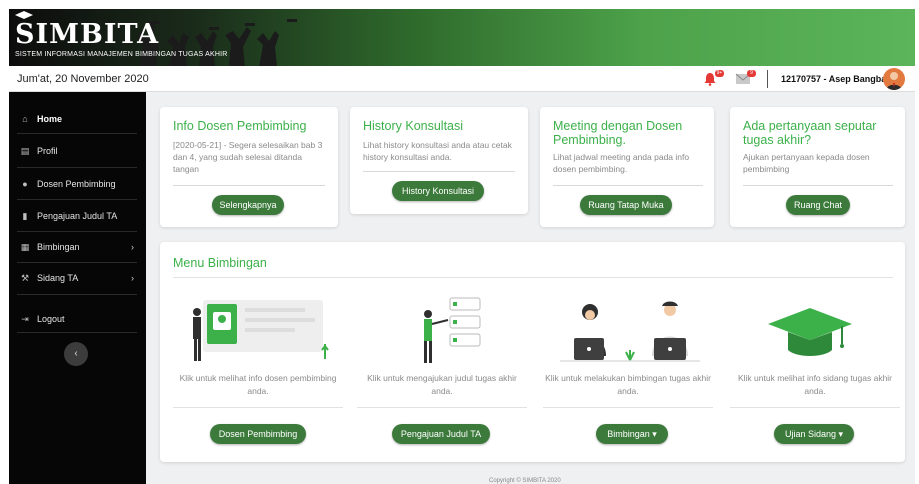 This screenshot has height=484, width=919. I want to click on sidebar-item-label: Home, so click(50, 119).